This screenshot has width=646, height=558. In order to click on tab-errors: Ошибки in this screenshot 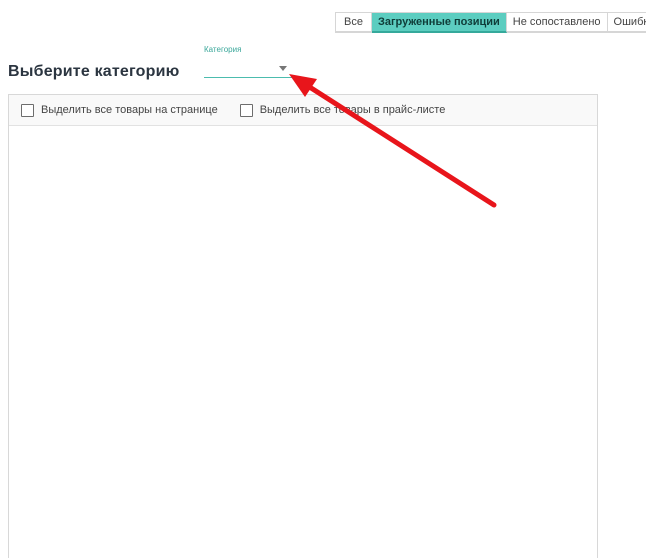, I will do `click(626, 23)`.